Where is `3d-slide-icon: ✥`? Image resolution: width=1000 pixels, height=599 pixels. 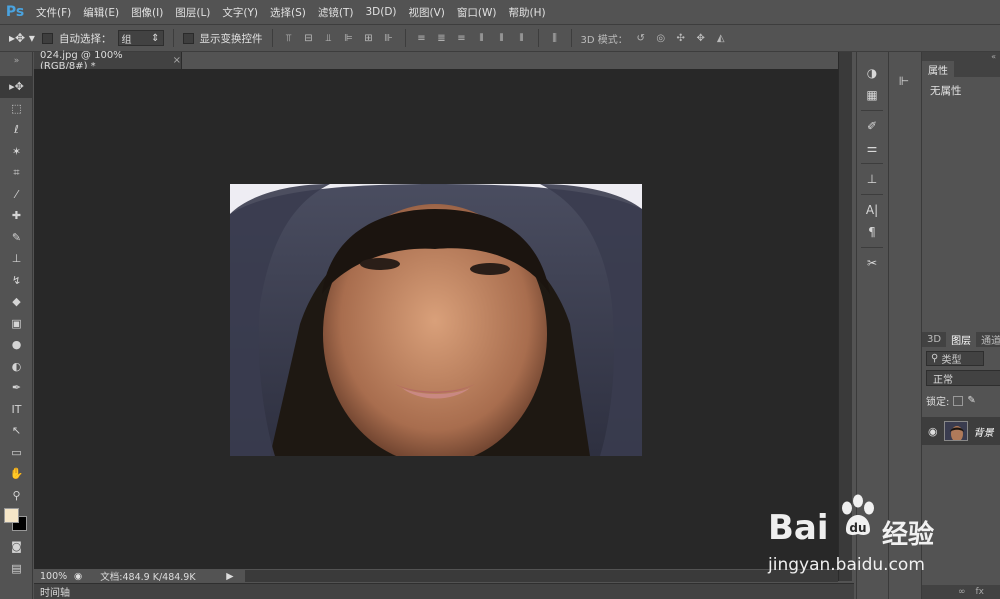 3d-slide-icon: ✥ is located at coordinates (701, 38).